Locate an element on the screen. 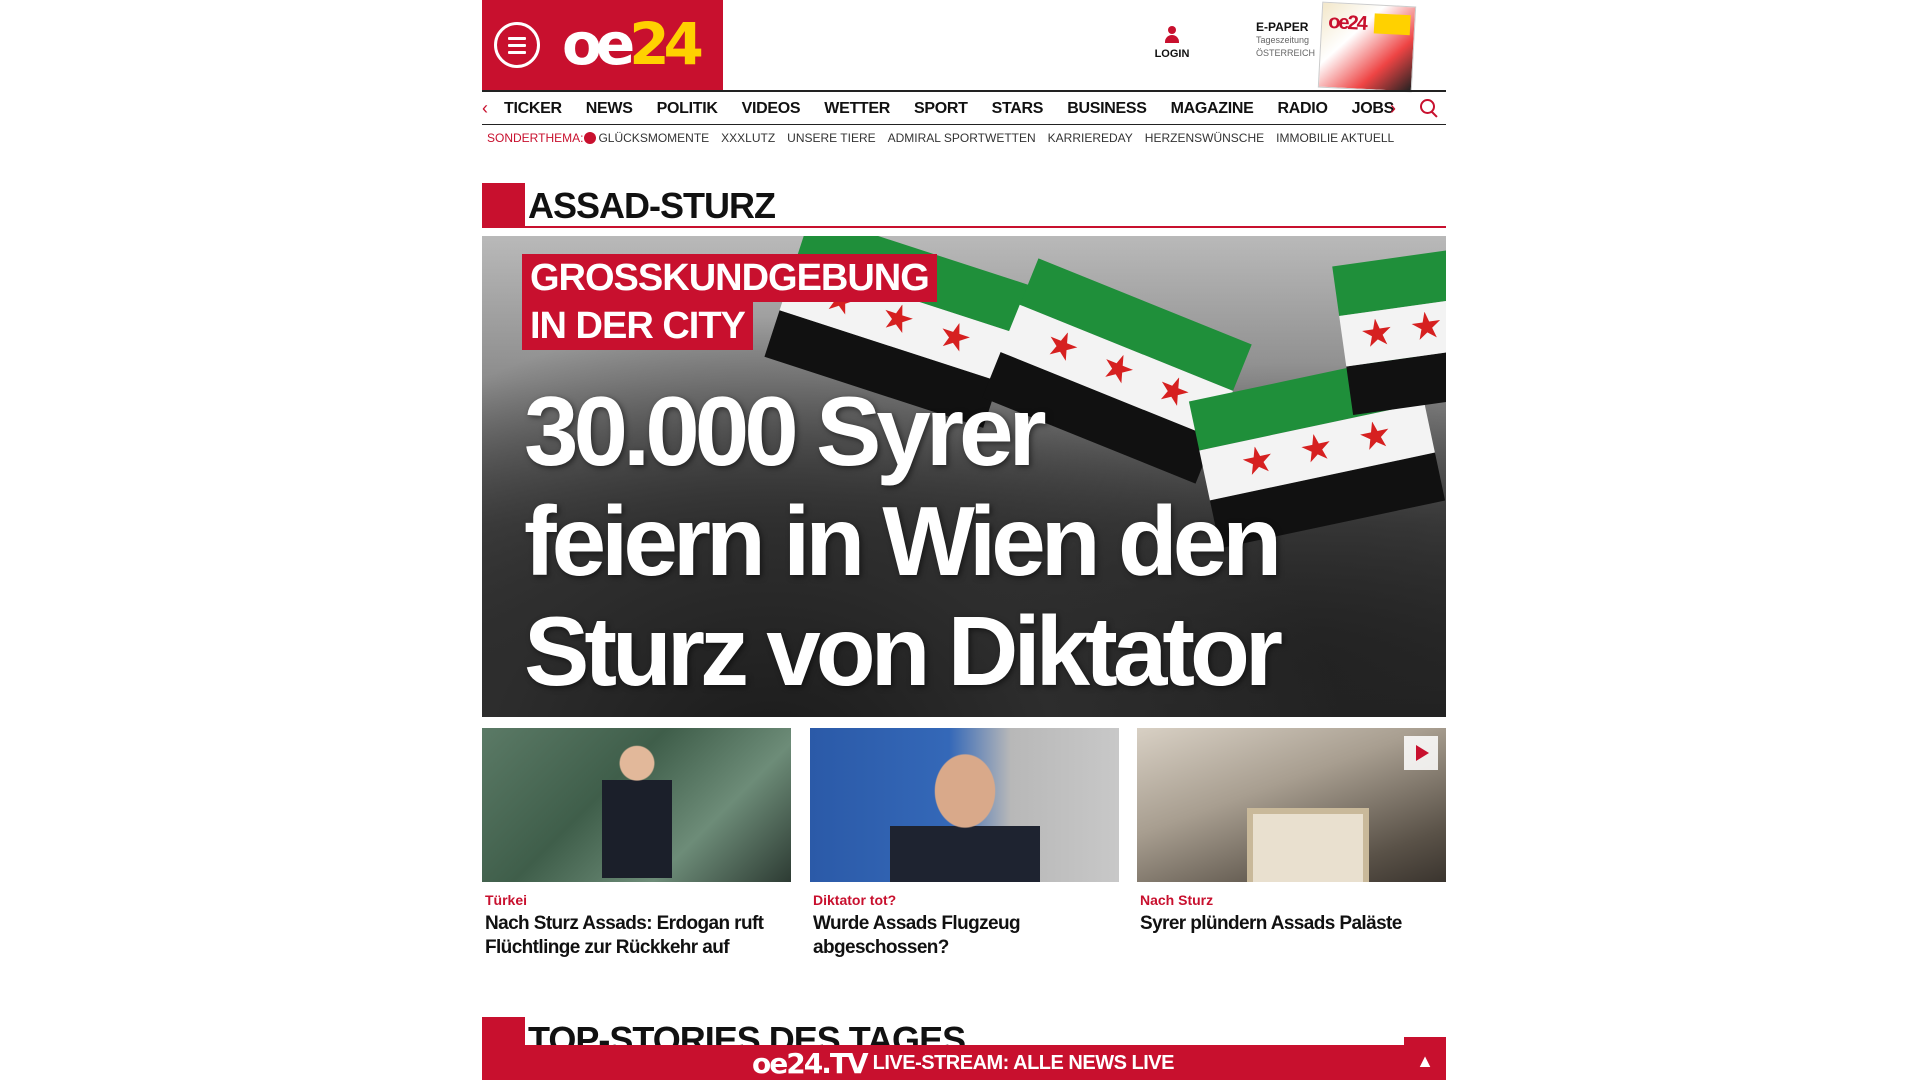  nav-item-ticker: TICKER is located at coordinates (533, 109).